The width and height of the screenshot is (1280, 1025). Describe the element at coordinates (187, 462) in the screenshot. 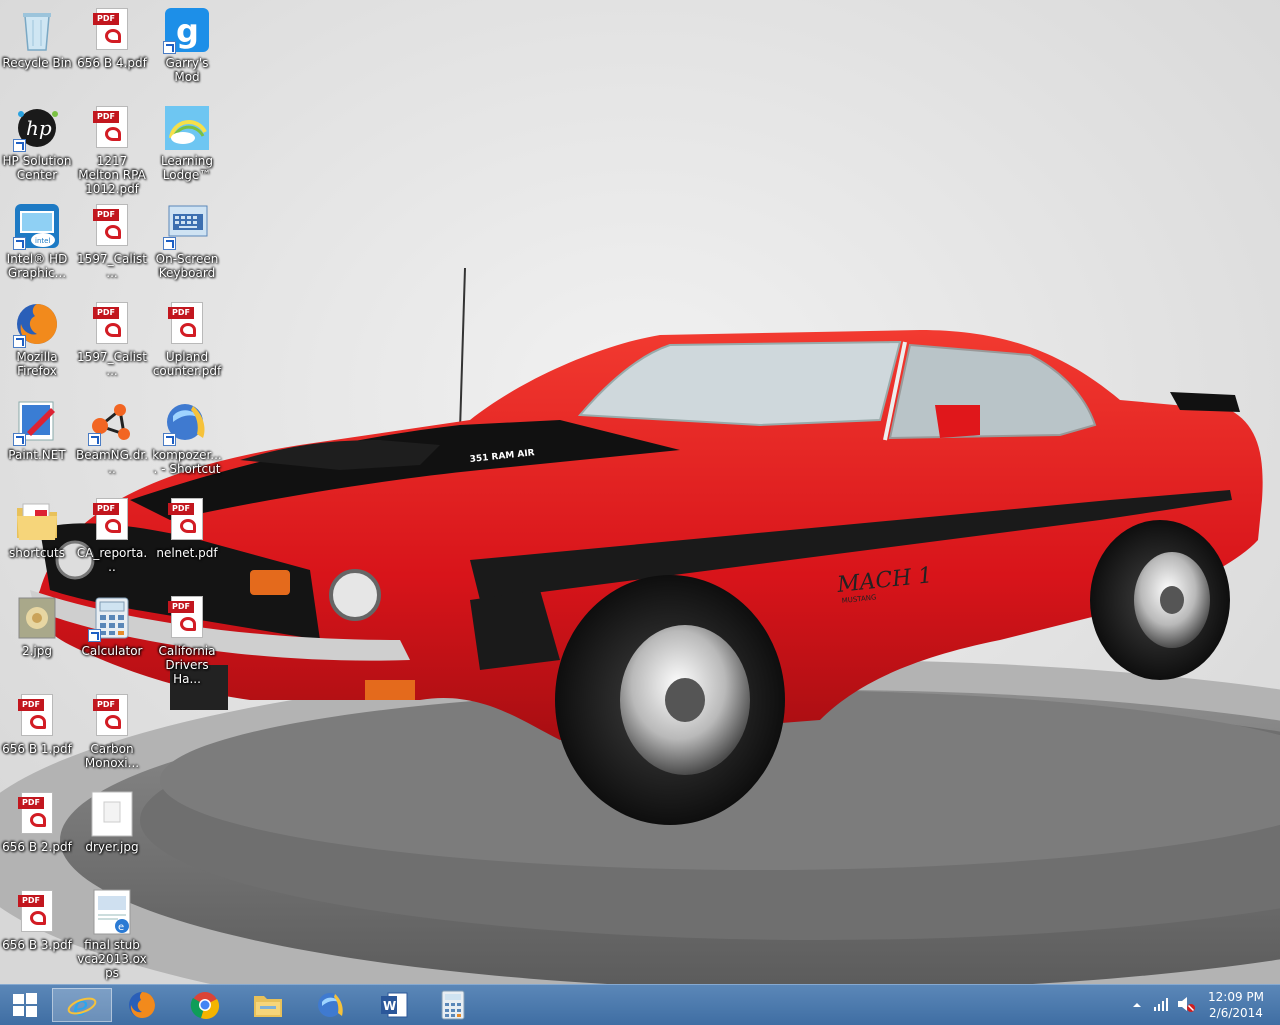

I see `icon-label: kompozer.... - Shortcut` at that location.